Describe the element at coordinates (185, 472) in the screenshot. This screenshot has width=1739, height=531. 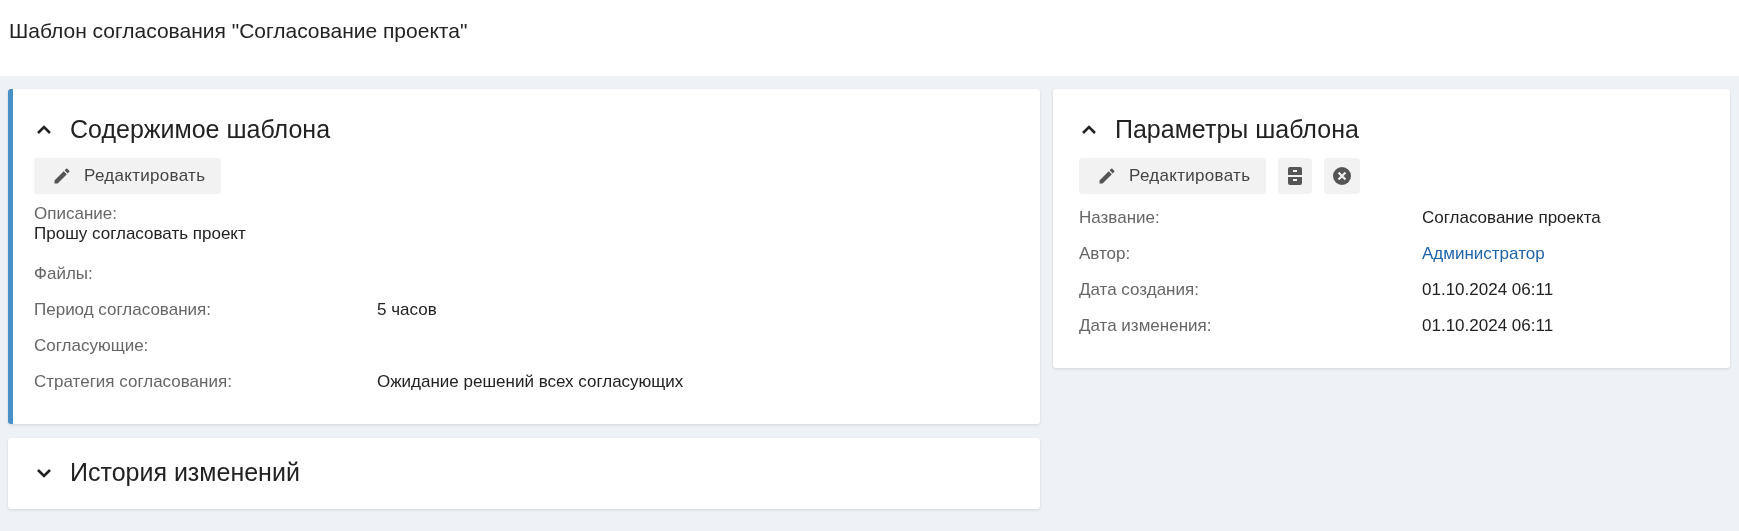
I see `panel-title: История изменений` at that location.